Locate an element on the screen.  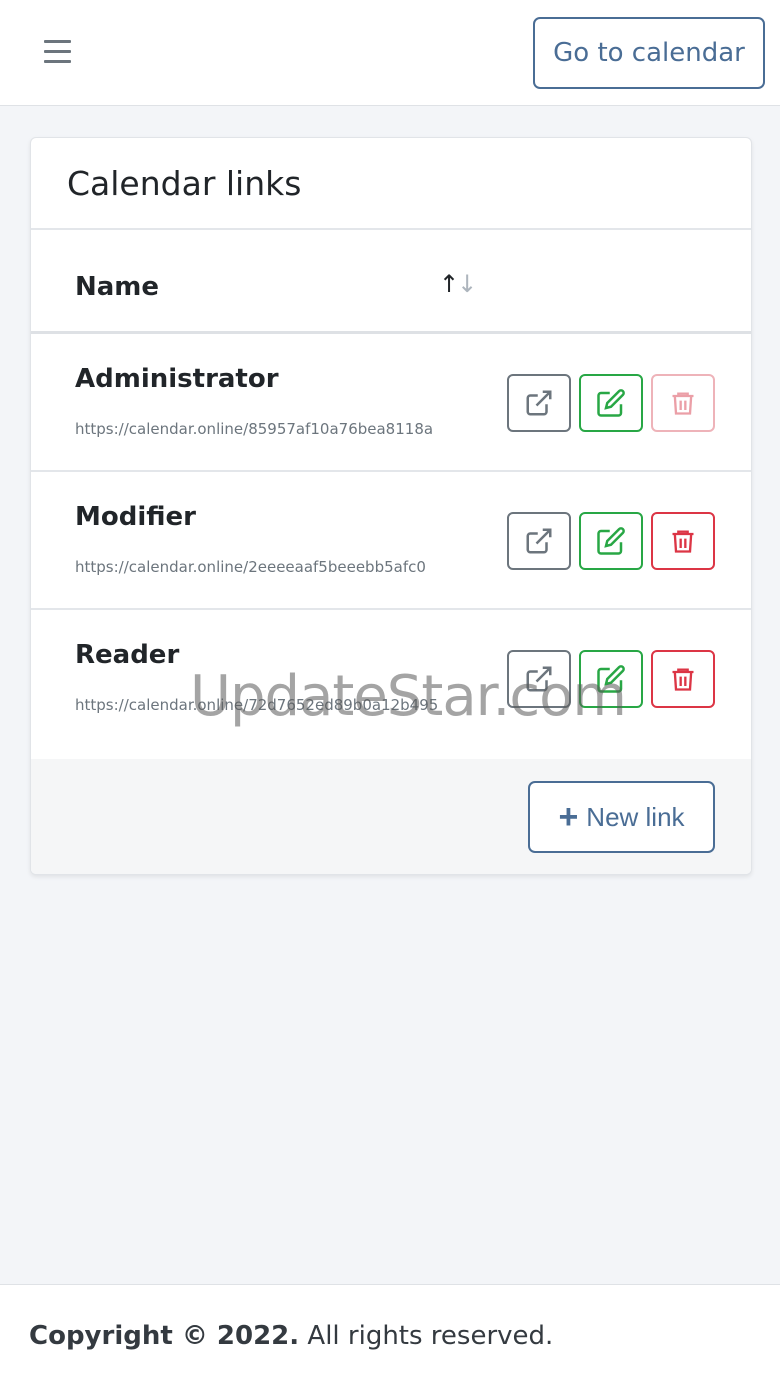
new-link-label: New link is located at coordinates (635, 816).